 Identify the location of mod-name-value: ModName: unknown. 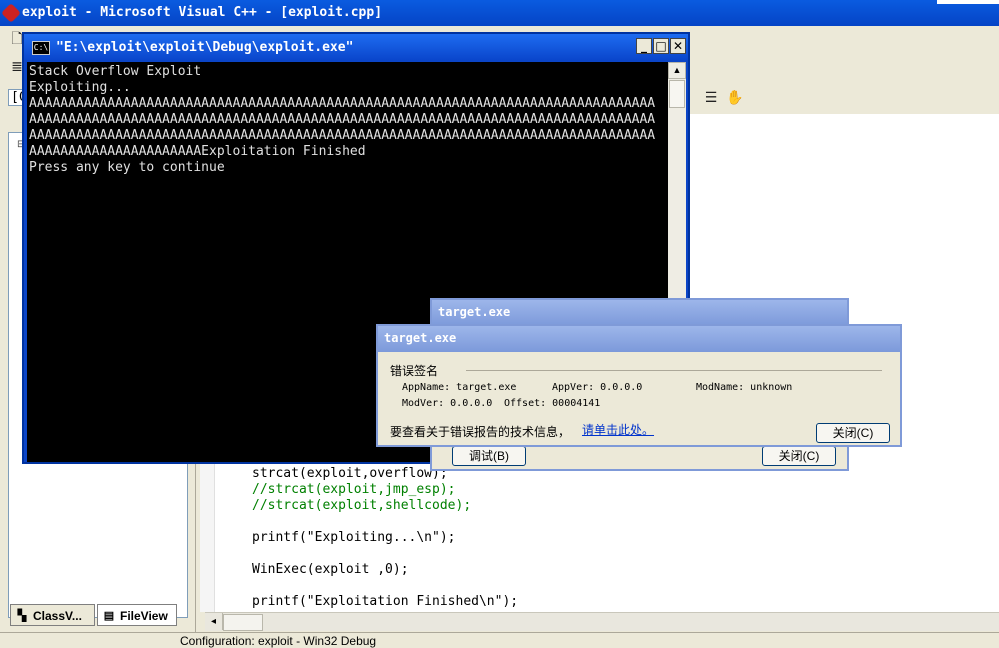
(744, 387).